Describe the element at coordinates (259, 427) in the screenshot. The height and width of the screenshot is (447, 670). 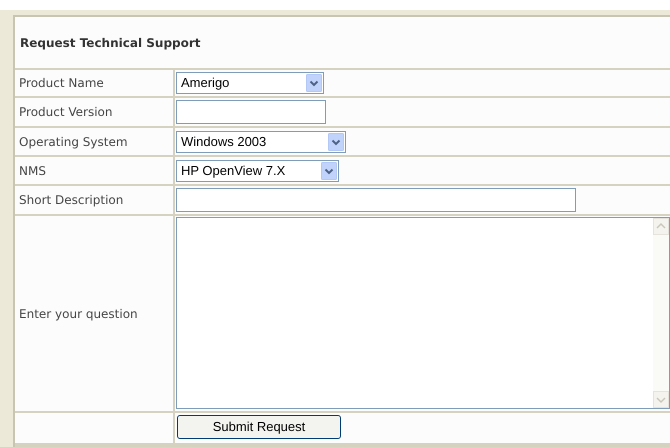
I see `submit-button: Submit Request` at that location.